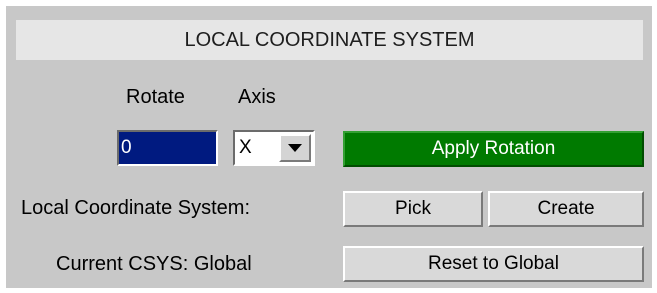  What do you see at coordinates (413, 209) in the screenshot?
I see `pick-button: Pick` at bounding box center [413, 209].